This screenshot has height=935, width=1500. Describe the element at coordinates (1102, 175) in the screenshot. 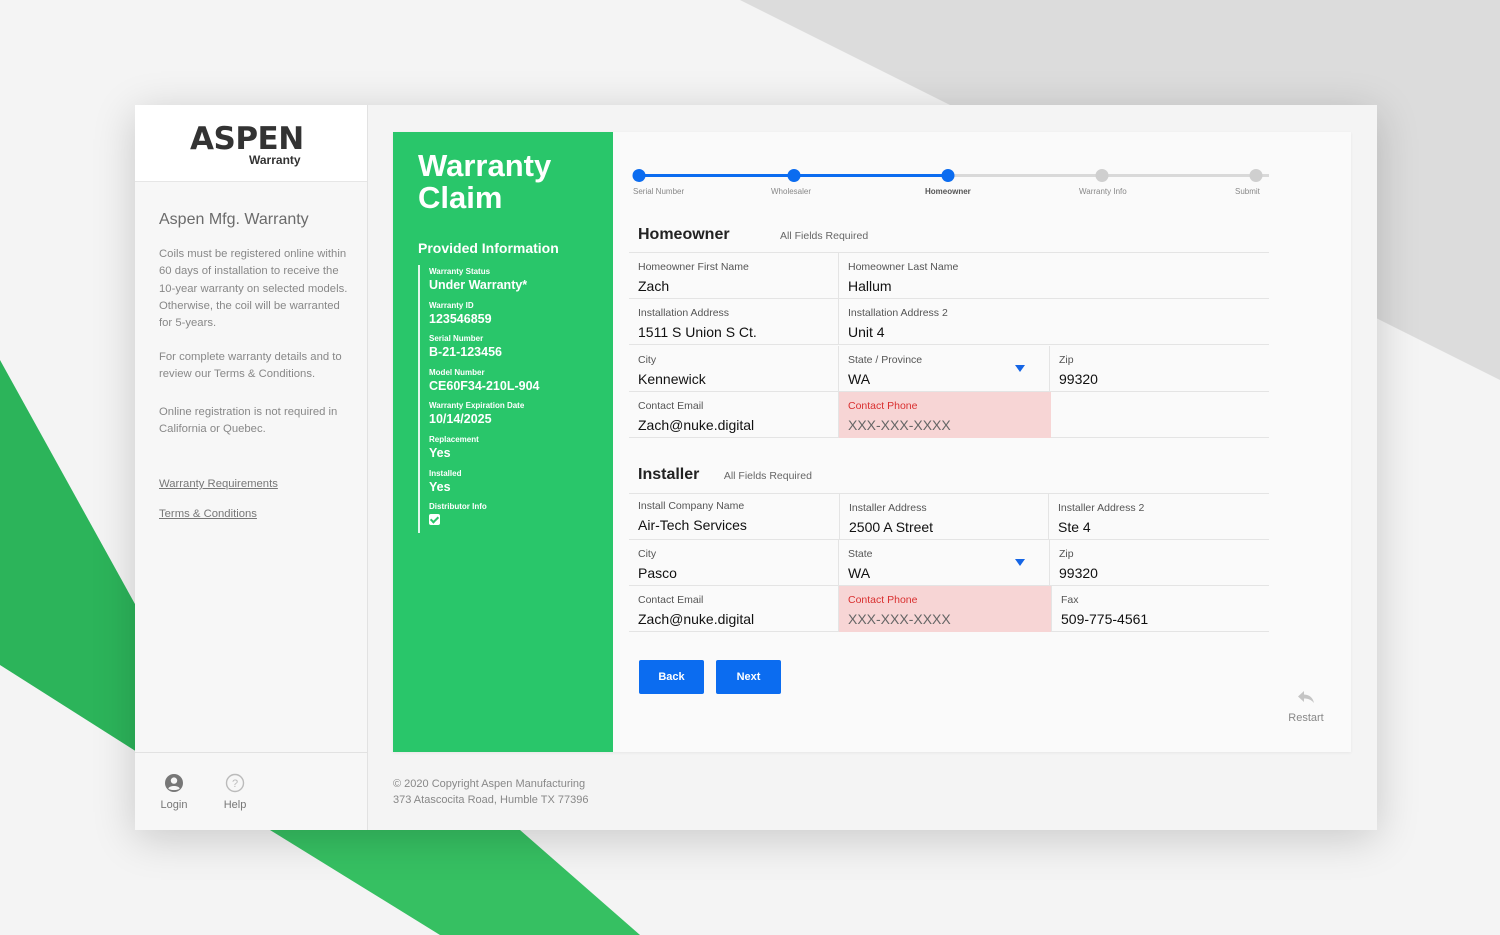

I see `step-dot-warranty-info` at that location.